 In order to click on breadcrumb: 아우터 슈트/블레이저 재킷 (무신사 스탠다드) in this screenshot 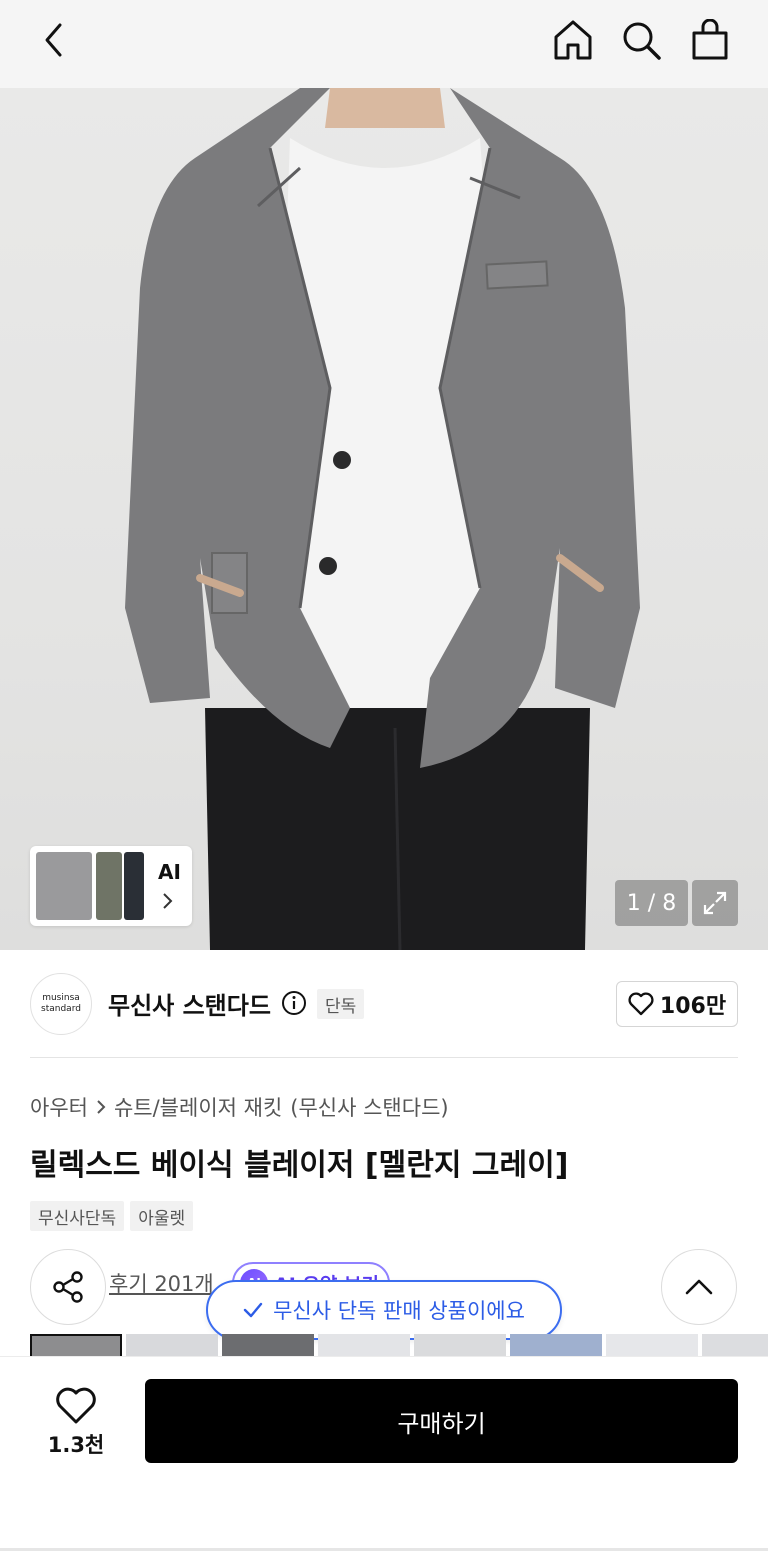, I will do `click(239, 1107)`.